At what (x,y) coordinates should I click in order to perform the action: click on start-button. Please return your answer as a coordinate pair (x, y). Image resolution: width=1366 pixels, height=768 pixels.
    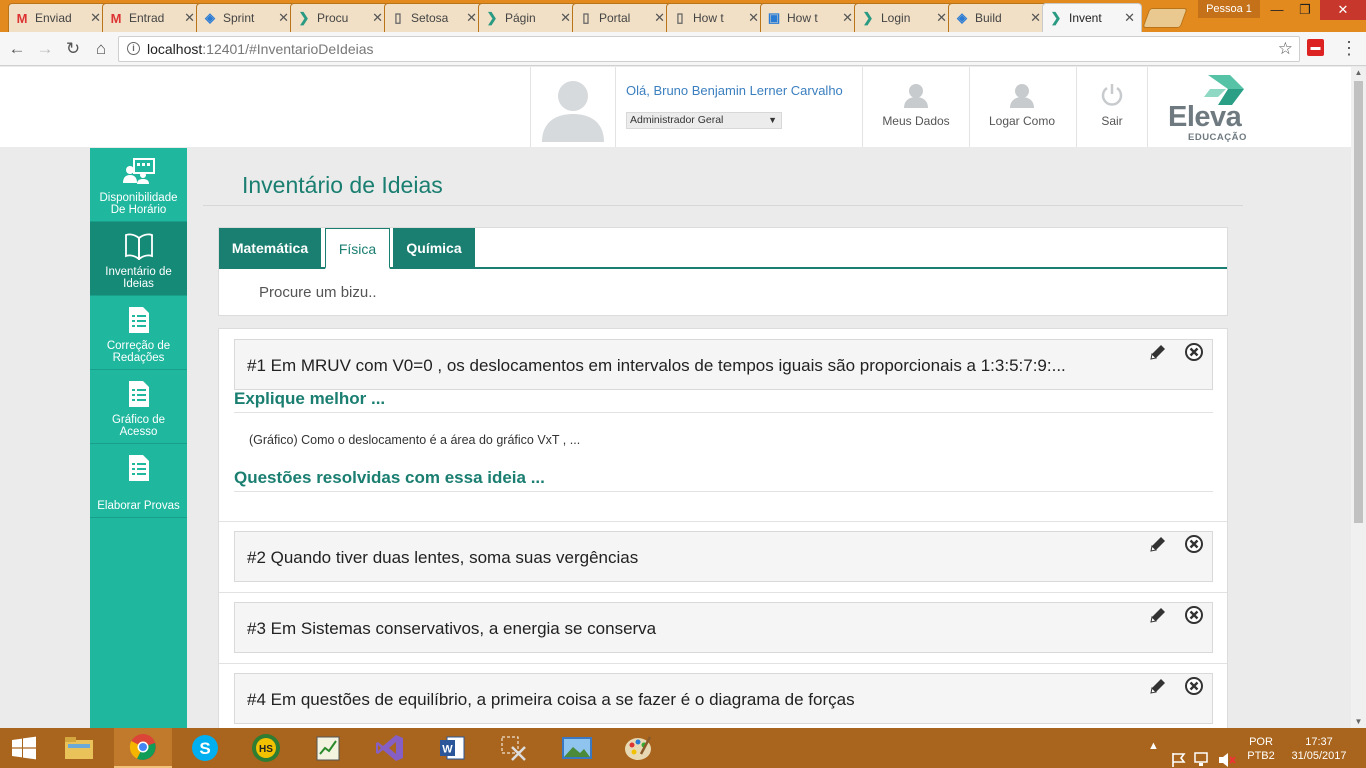
    Looking at the image, I should click on (24, 748).